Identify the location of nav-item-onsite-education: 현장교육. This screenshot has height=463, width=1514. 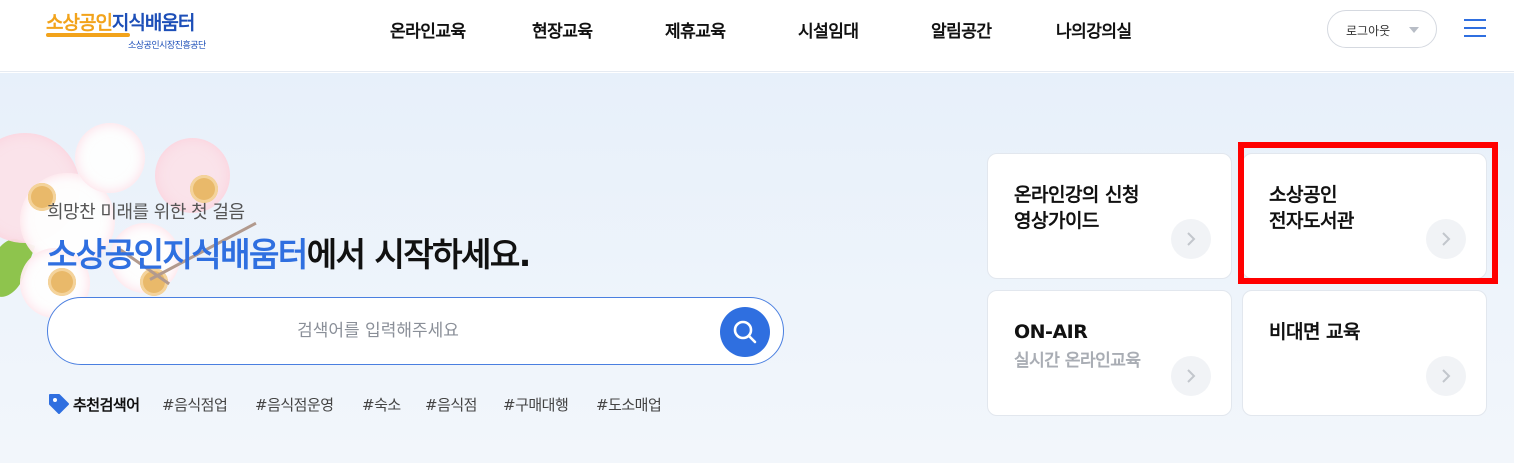
(562, 29).